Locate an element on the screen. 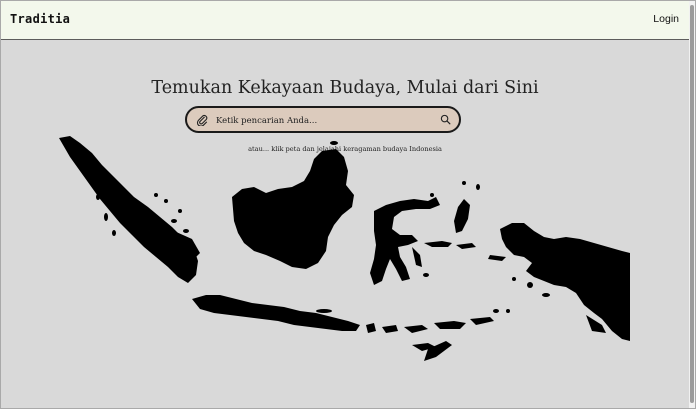 The image size is (696, 409). map-region-nusa-tenggara is located at coordinates (371, 328).